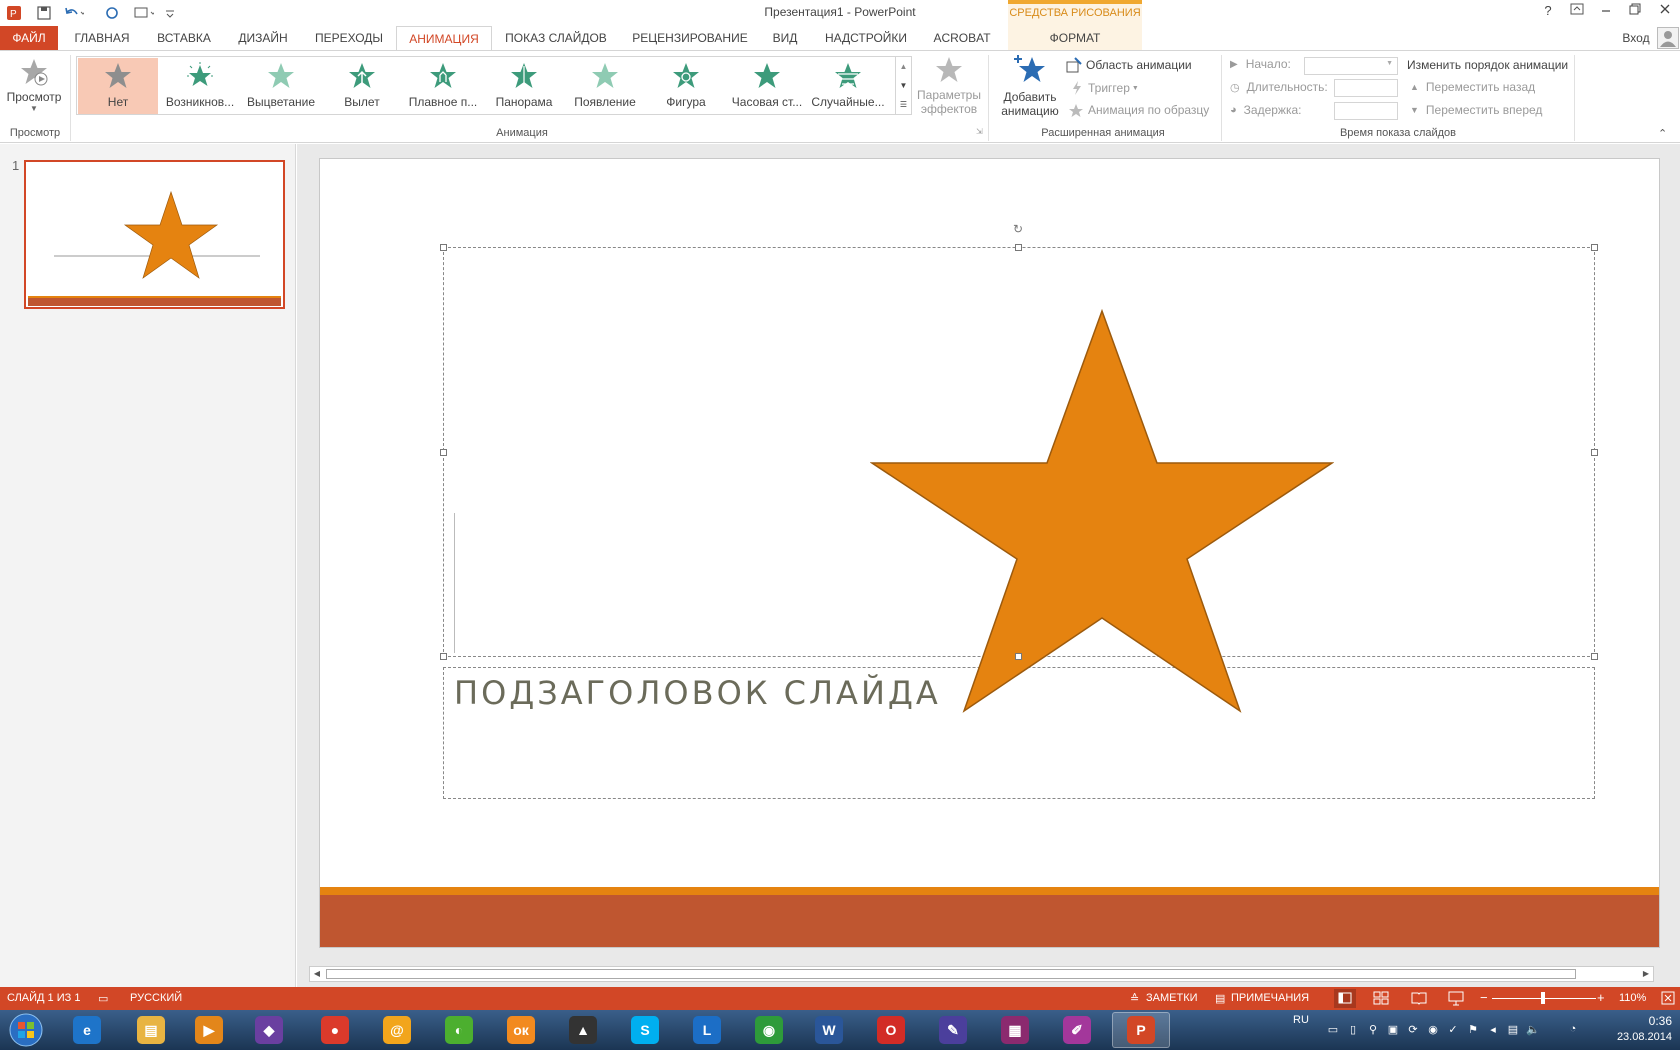  I want to click on horizontal-scrollbar: ◀ ▶, so click(981, 974).